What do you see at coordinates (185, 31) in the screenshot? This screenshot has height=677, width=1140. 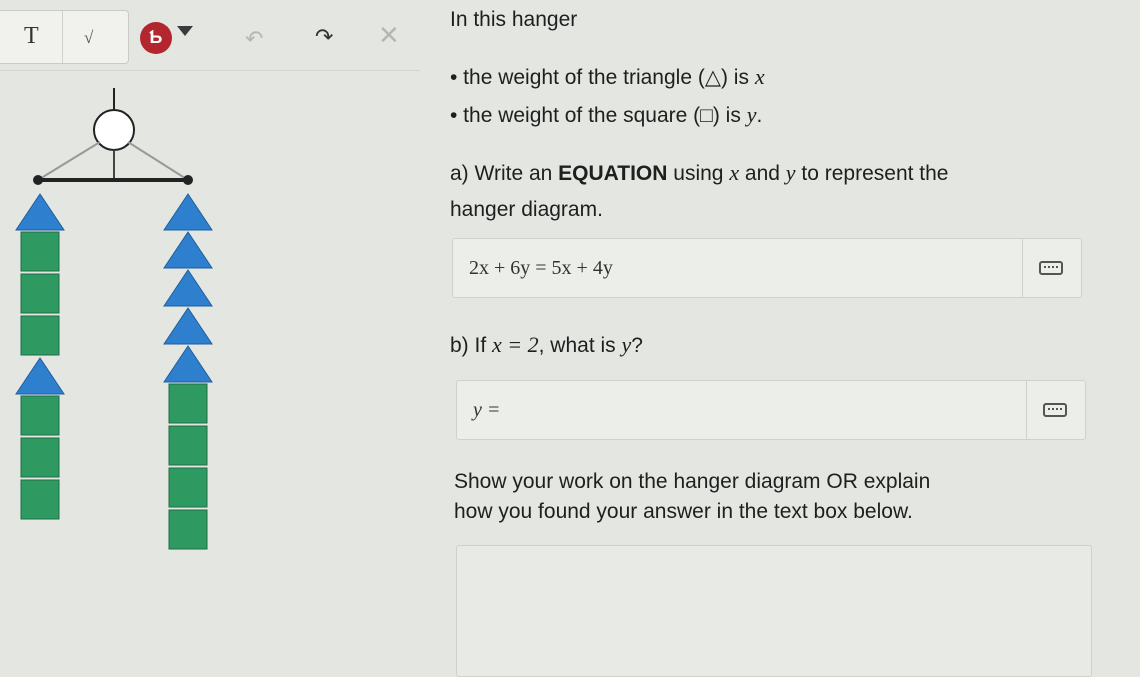 I see `chevron-down-icon` at bounding box center [185, 31].